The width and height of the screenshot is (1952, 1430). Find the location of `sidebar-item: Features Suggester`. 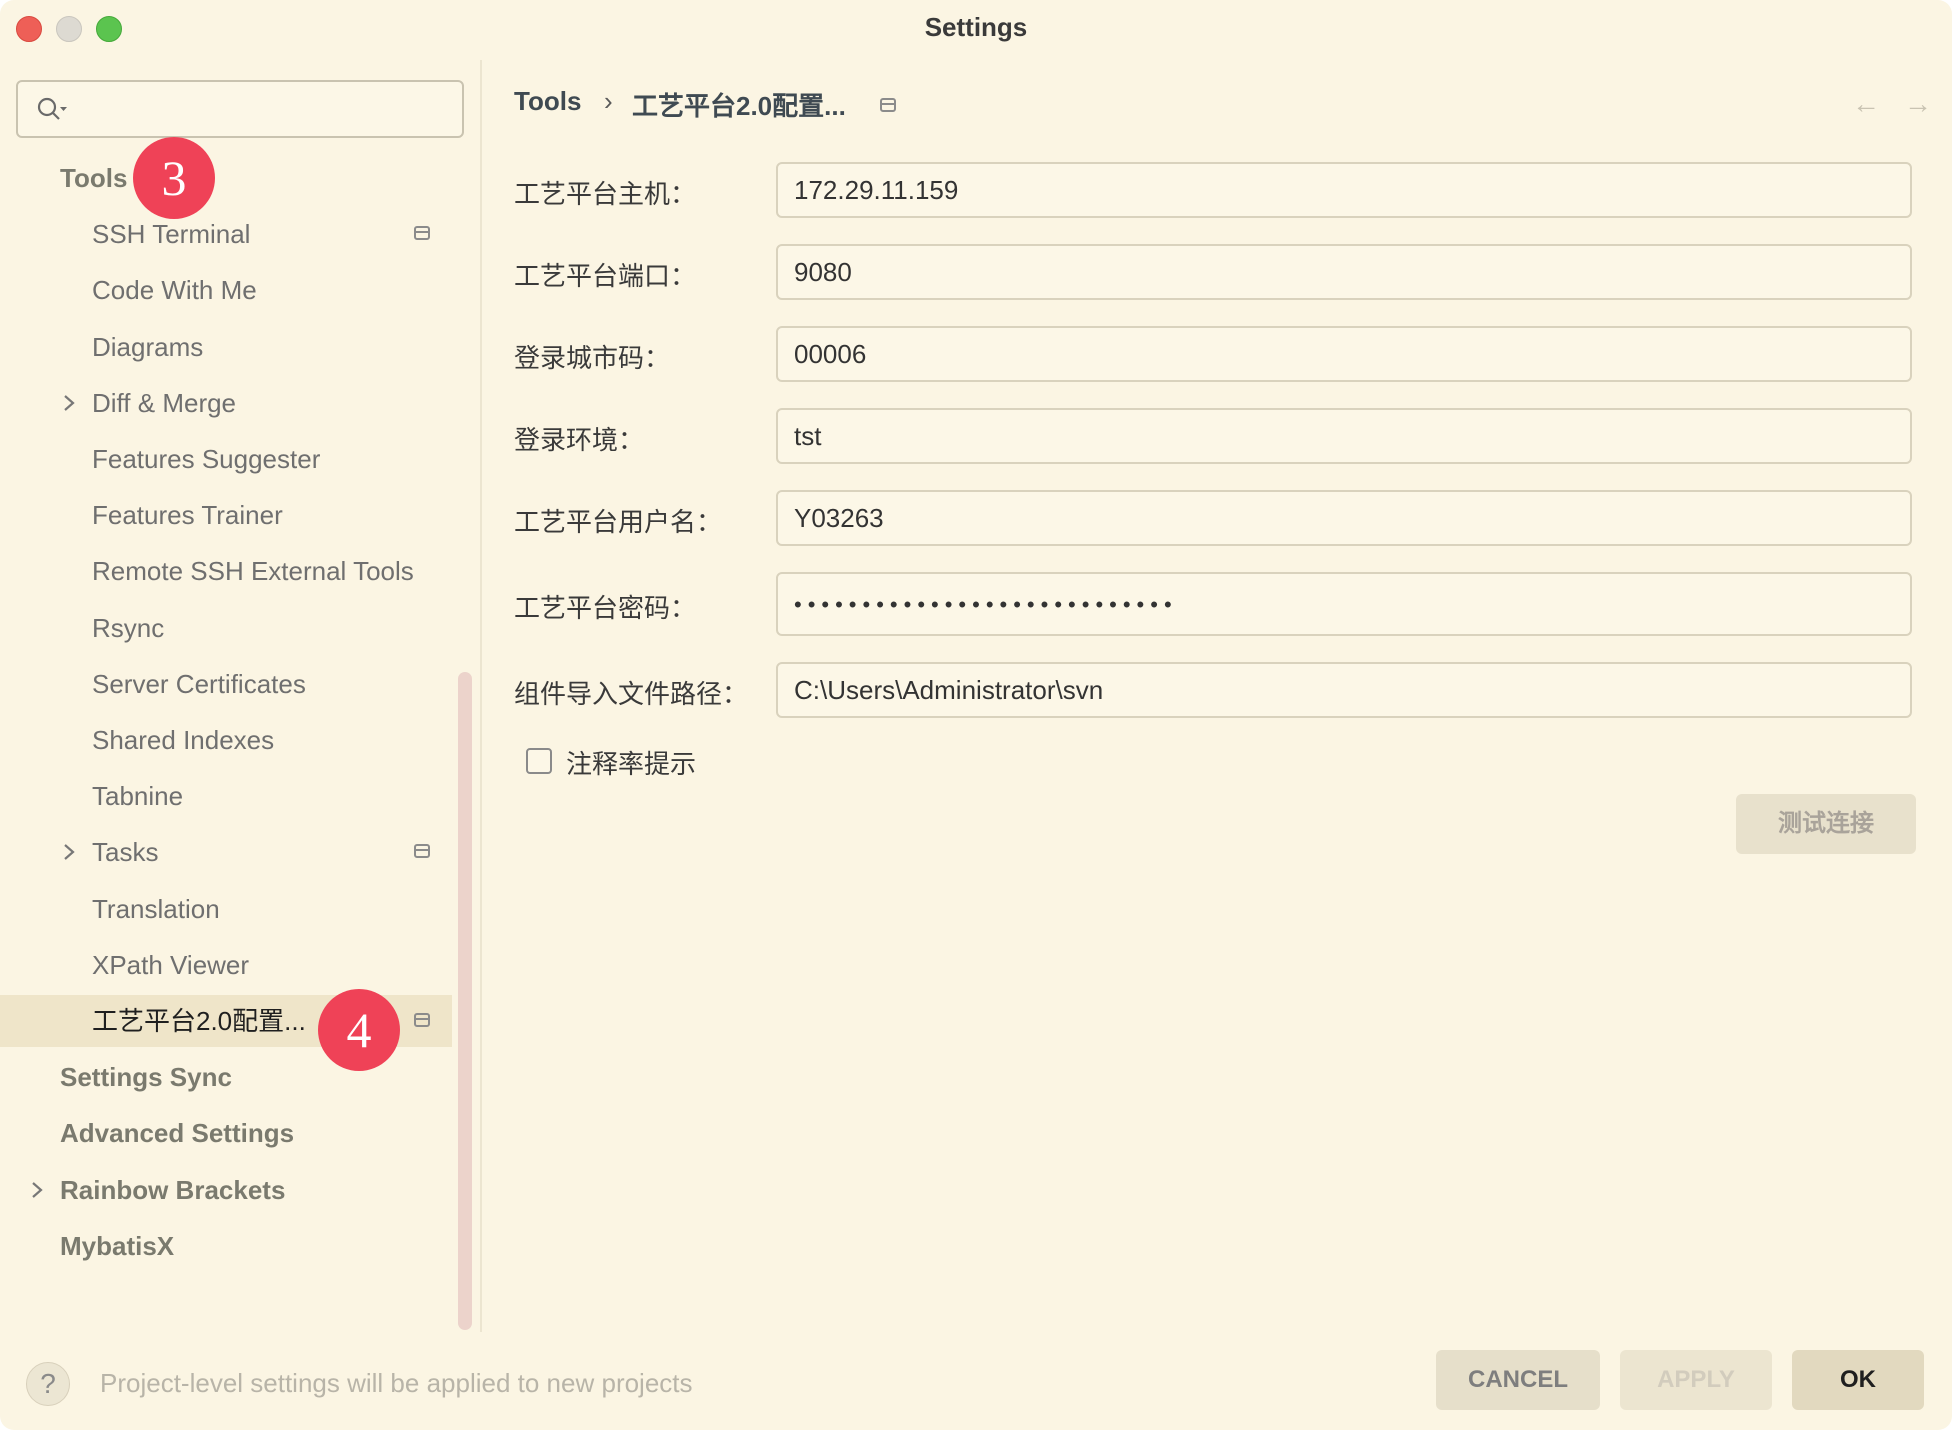

sidebar-item: Features Suggester is located at coordinates (226, 459).